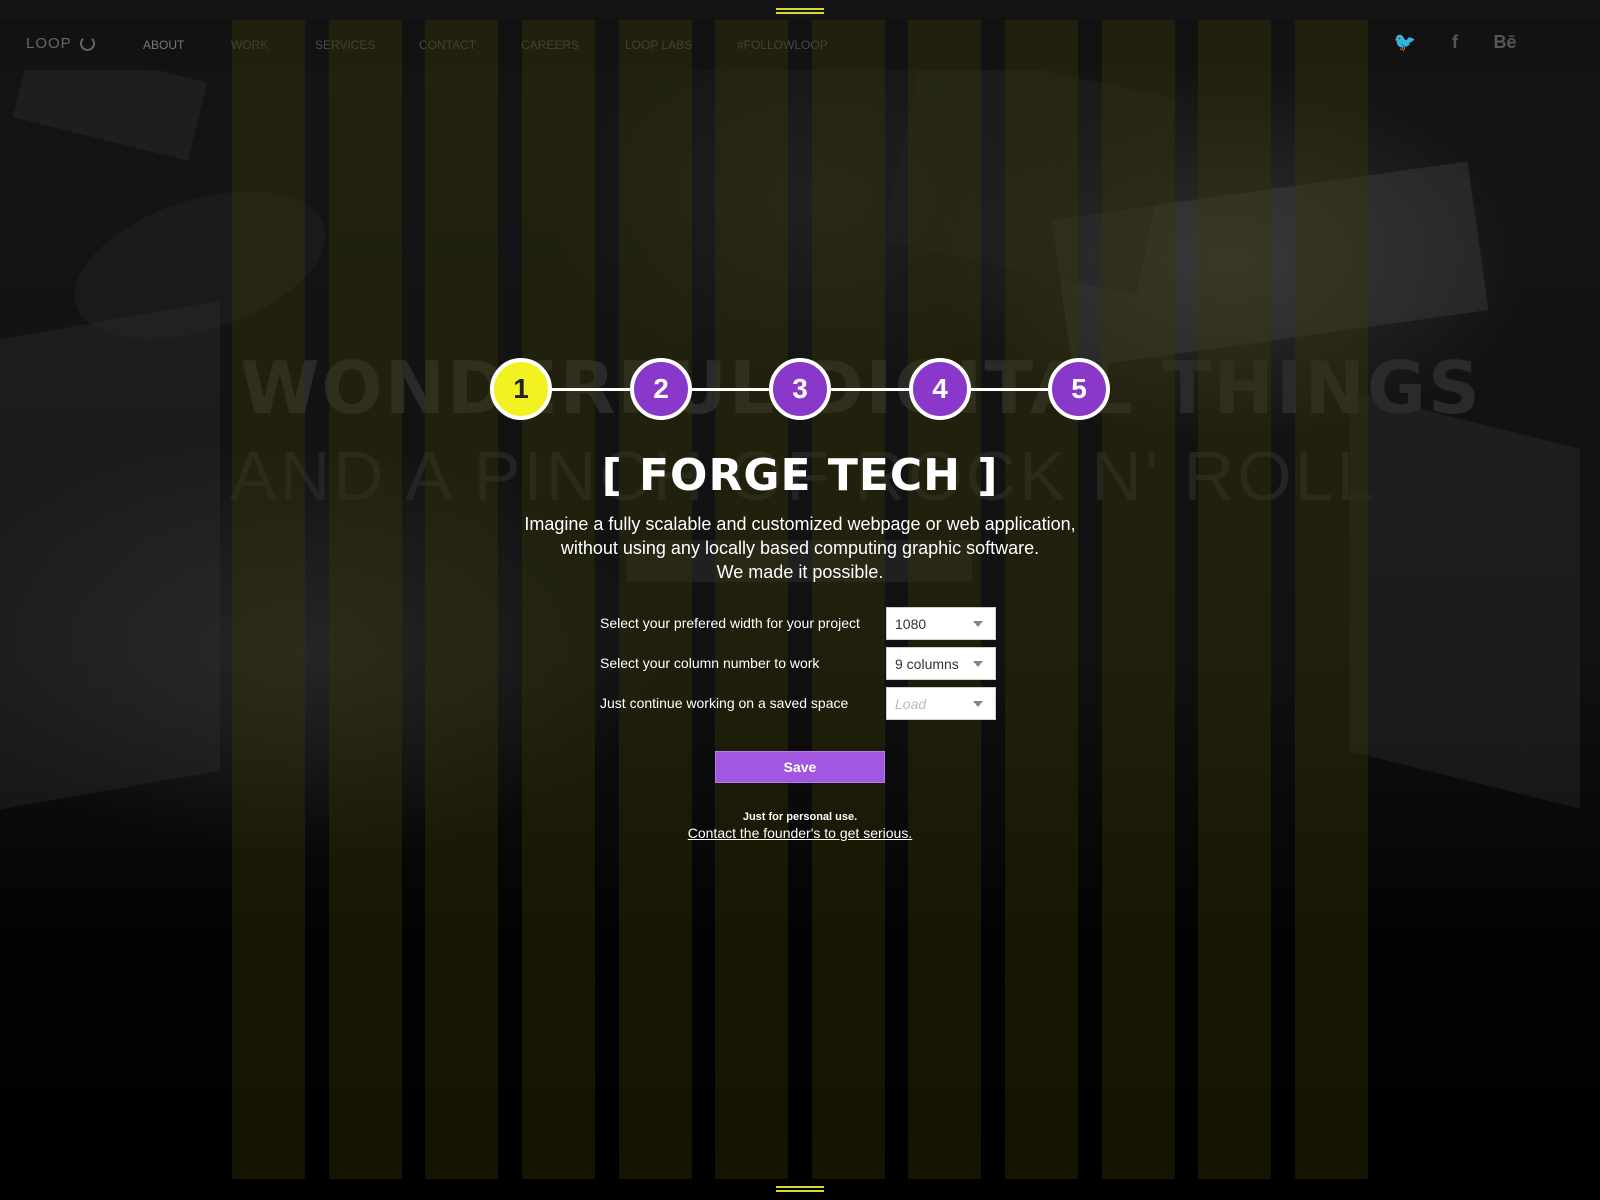 This screenshot has height=1200, width=1600. I want to click on columns-select-value: 9 columns, so click(927, 664).